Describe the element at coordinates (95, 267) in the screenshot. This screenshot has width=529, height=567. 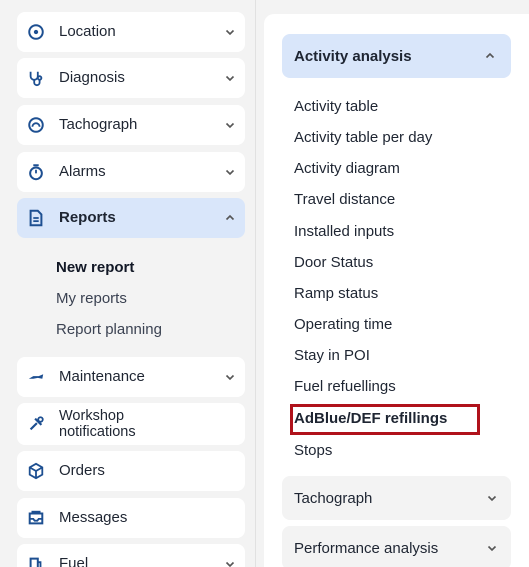
I see `sidebar-sub-new-report: New report` at that location.